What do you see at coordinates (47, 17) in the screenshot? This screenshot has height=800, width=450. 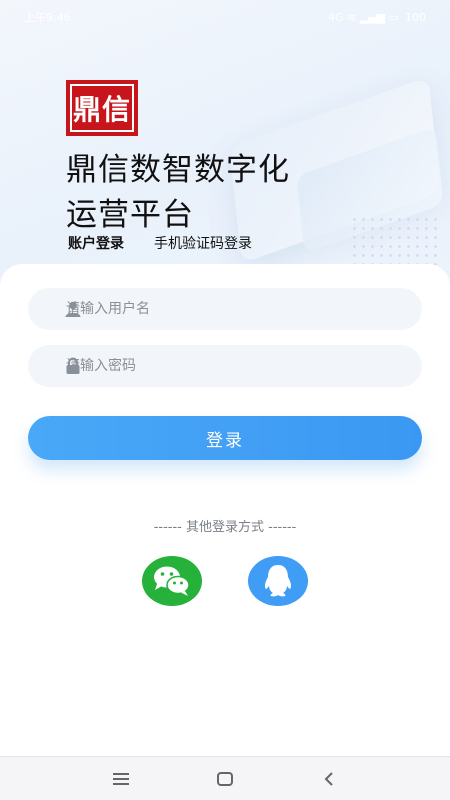 I see `status-time: 上午9:46` at bounding box center [47, 17].